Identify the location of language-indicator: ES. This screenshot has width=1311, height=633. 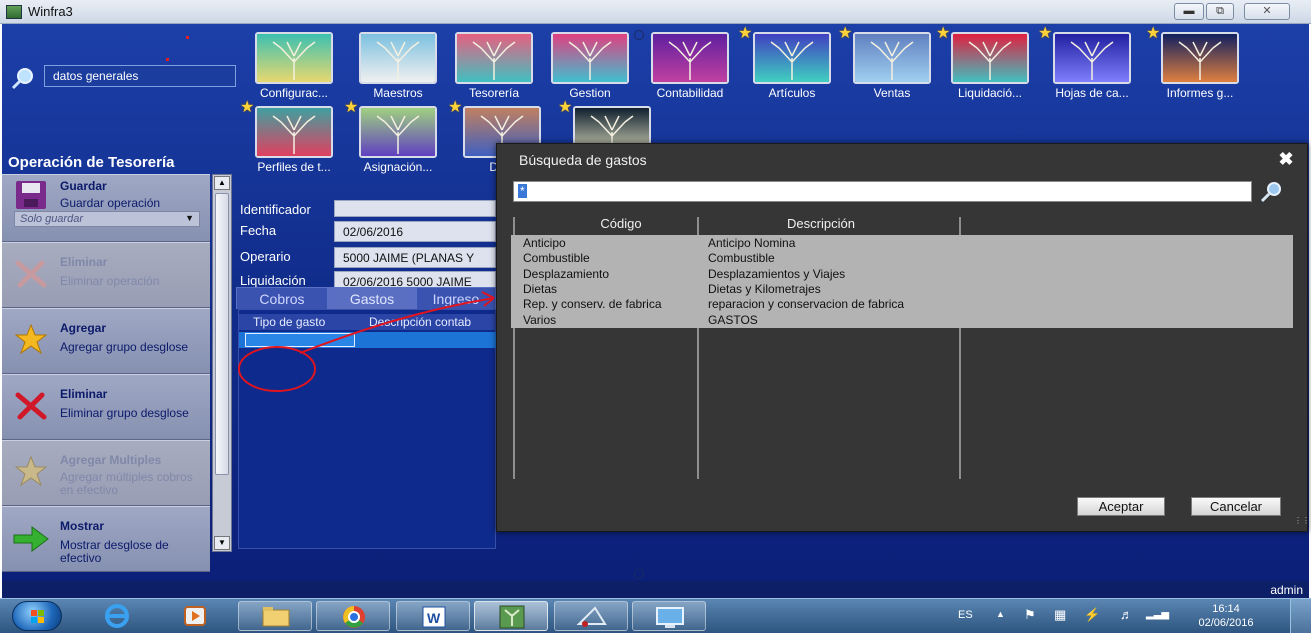
(965, 615).